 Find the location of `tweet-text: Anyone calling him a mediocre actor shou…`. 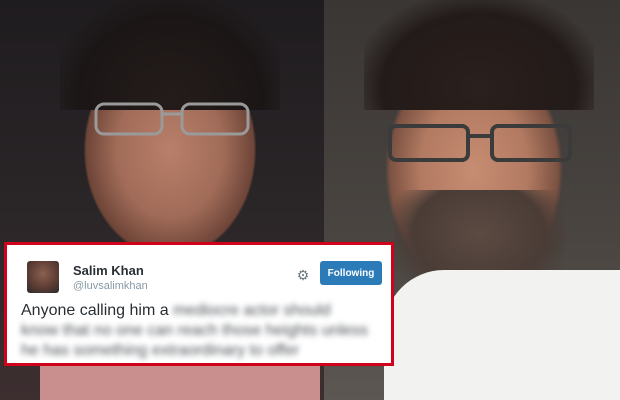

tweet-text: Anyone calling him a mediocre actor shou… is located at coordinates (201, 331).